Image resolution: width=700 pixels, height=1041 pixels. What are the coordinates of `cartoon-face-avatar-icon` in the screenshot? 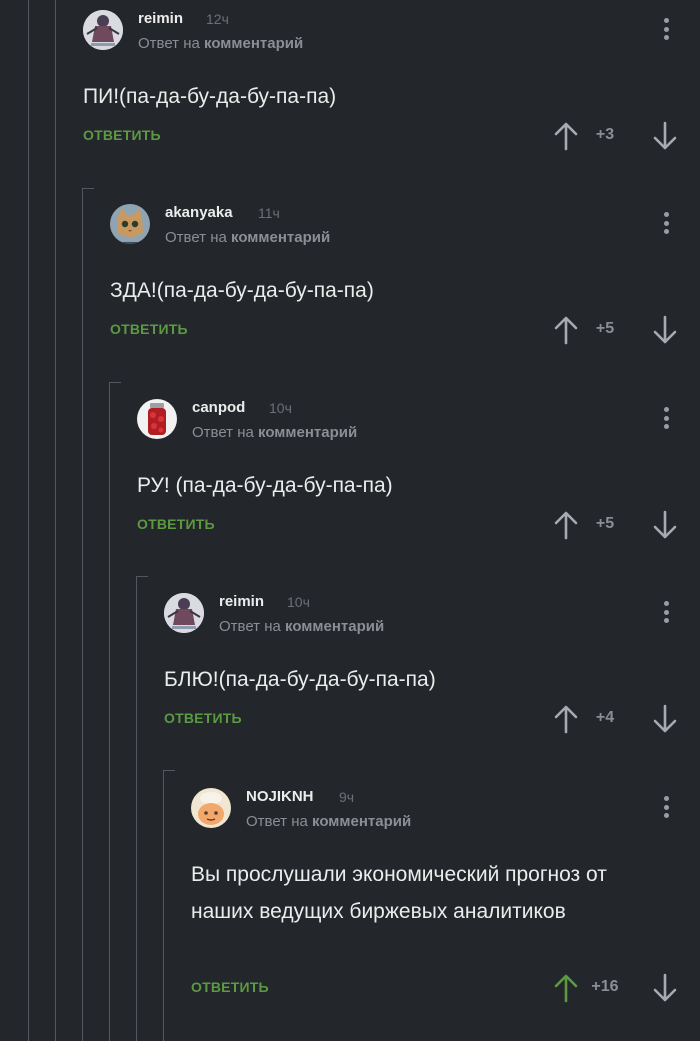 It's located at (211, 808).